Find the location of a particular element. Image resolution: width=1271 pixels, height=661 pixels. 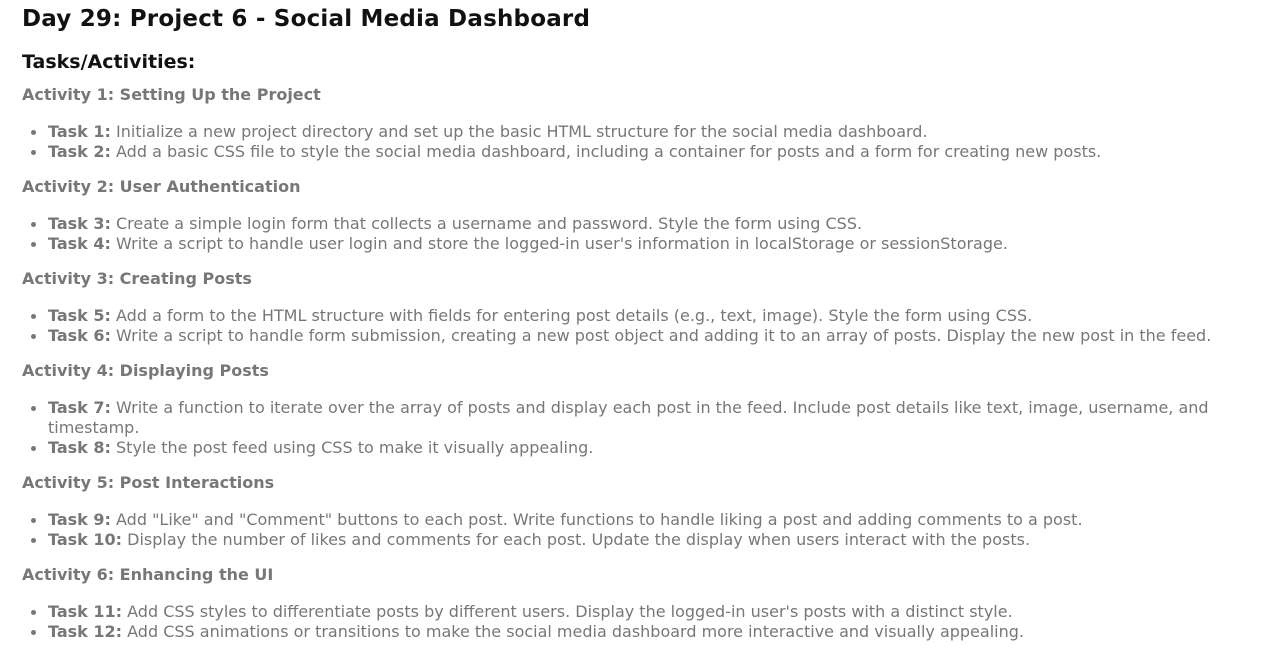

activity-heading: Activity 3: Creating Posts is located at coordinates (137, 278).